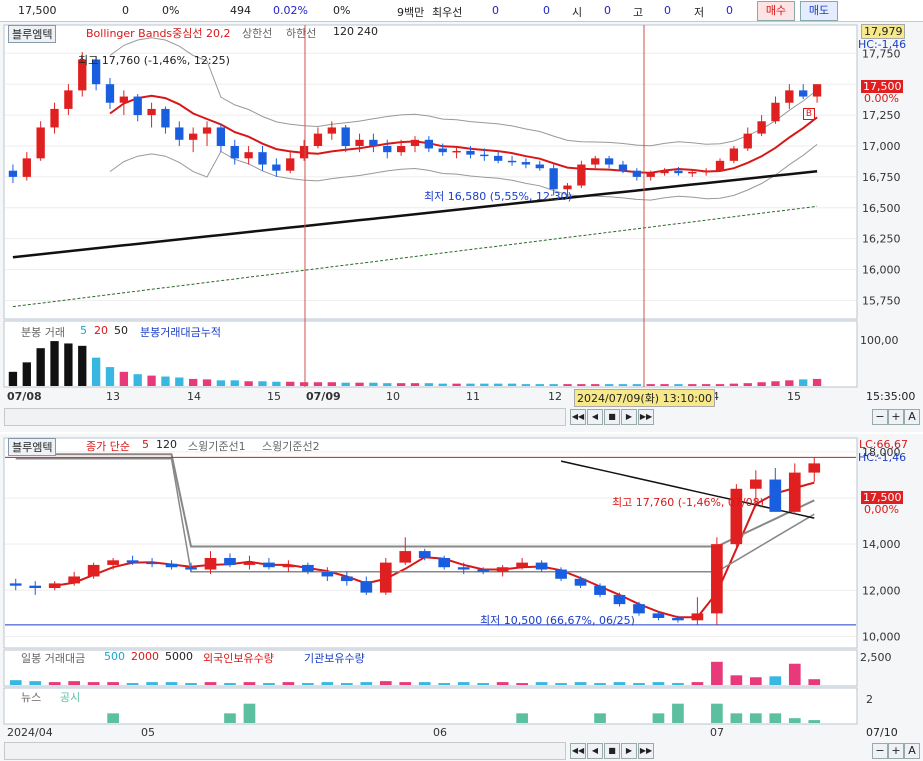 The width and height of the screenshot is (923, 761). What do you see at coordinates (879, 340) in the screenshot?
I see `vol-axis: 100,00` at bounding box center [879, 340].